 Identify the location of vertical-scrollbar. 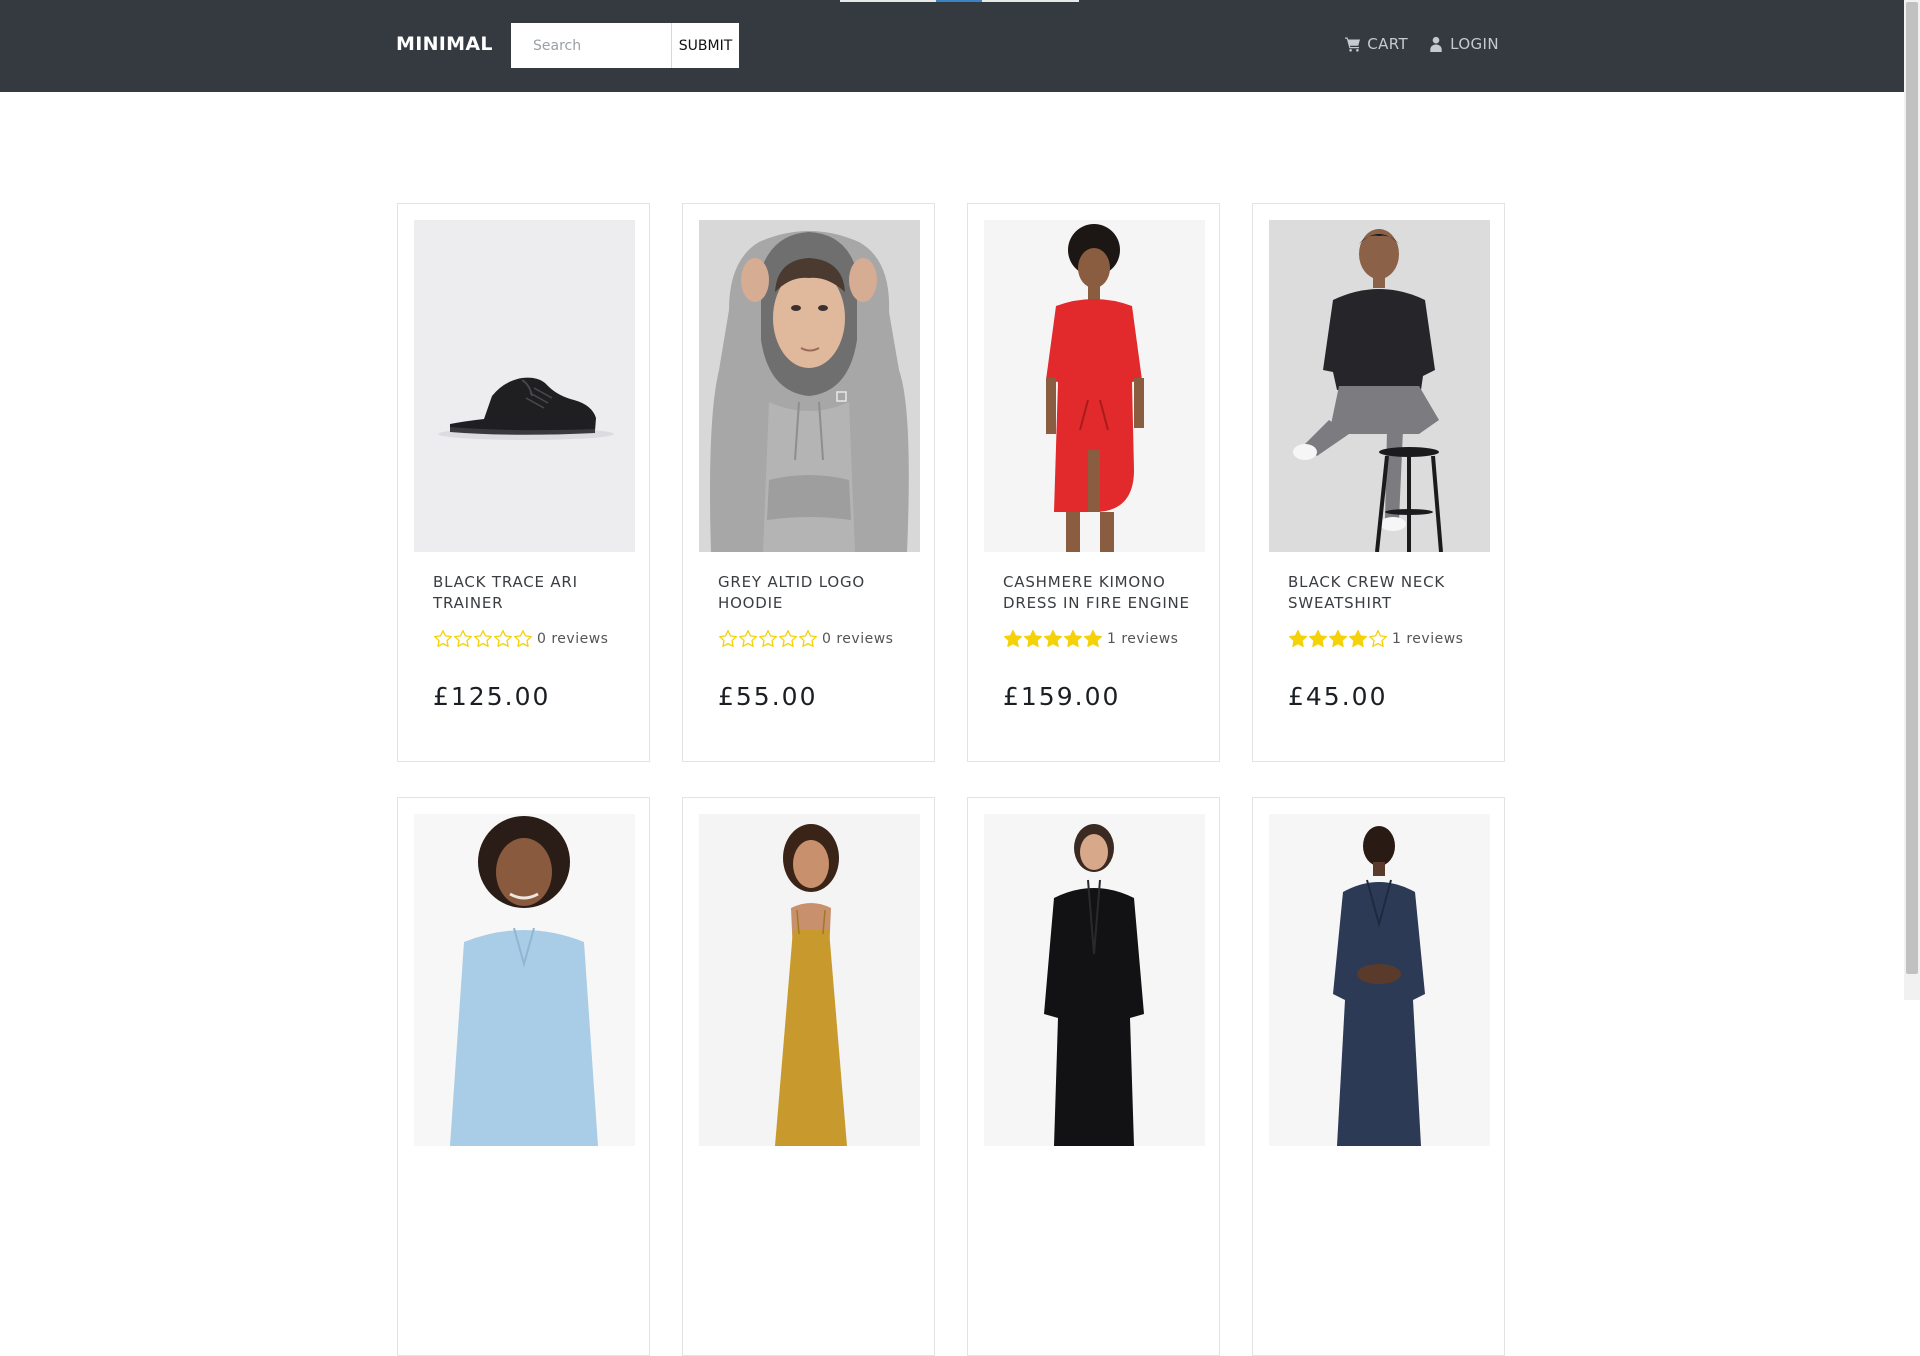
(1912, 500).